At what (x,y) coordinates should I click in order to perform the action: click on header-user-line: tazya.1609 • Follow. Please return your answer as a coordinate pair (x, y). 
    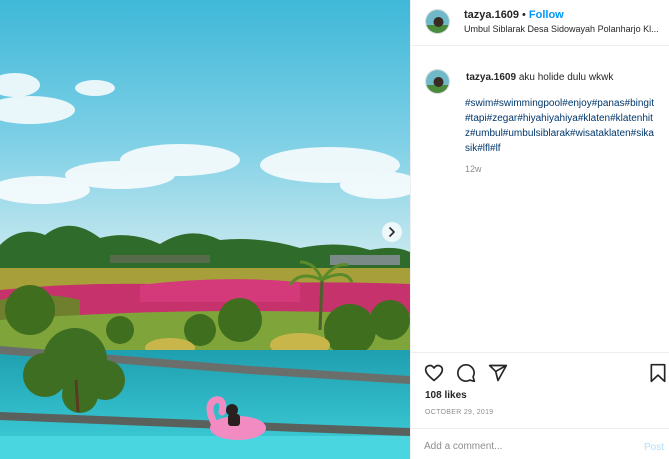
    Looking at the image, I should click on (514, 15).